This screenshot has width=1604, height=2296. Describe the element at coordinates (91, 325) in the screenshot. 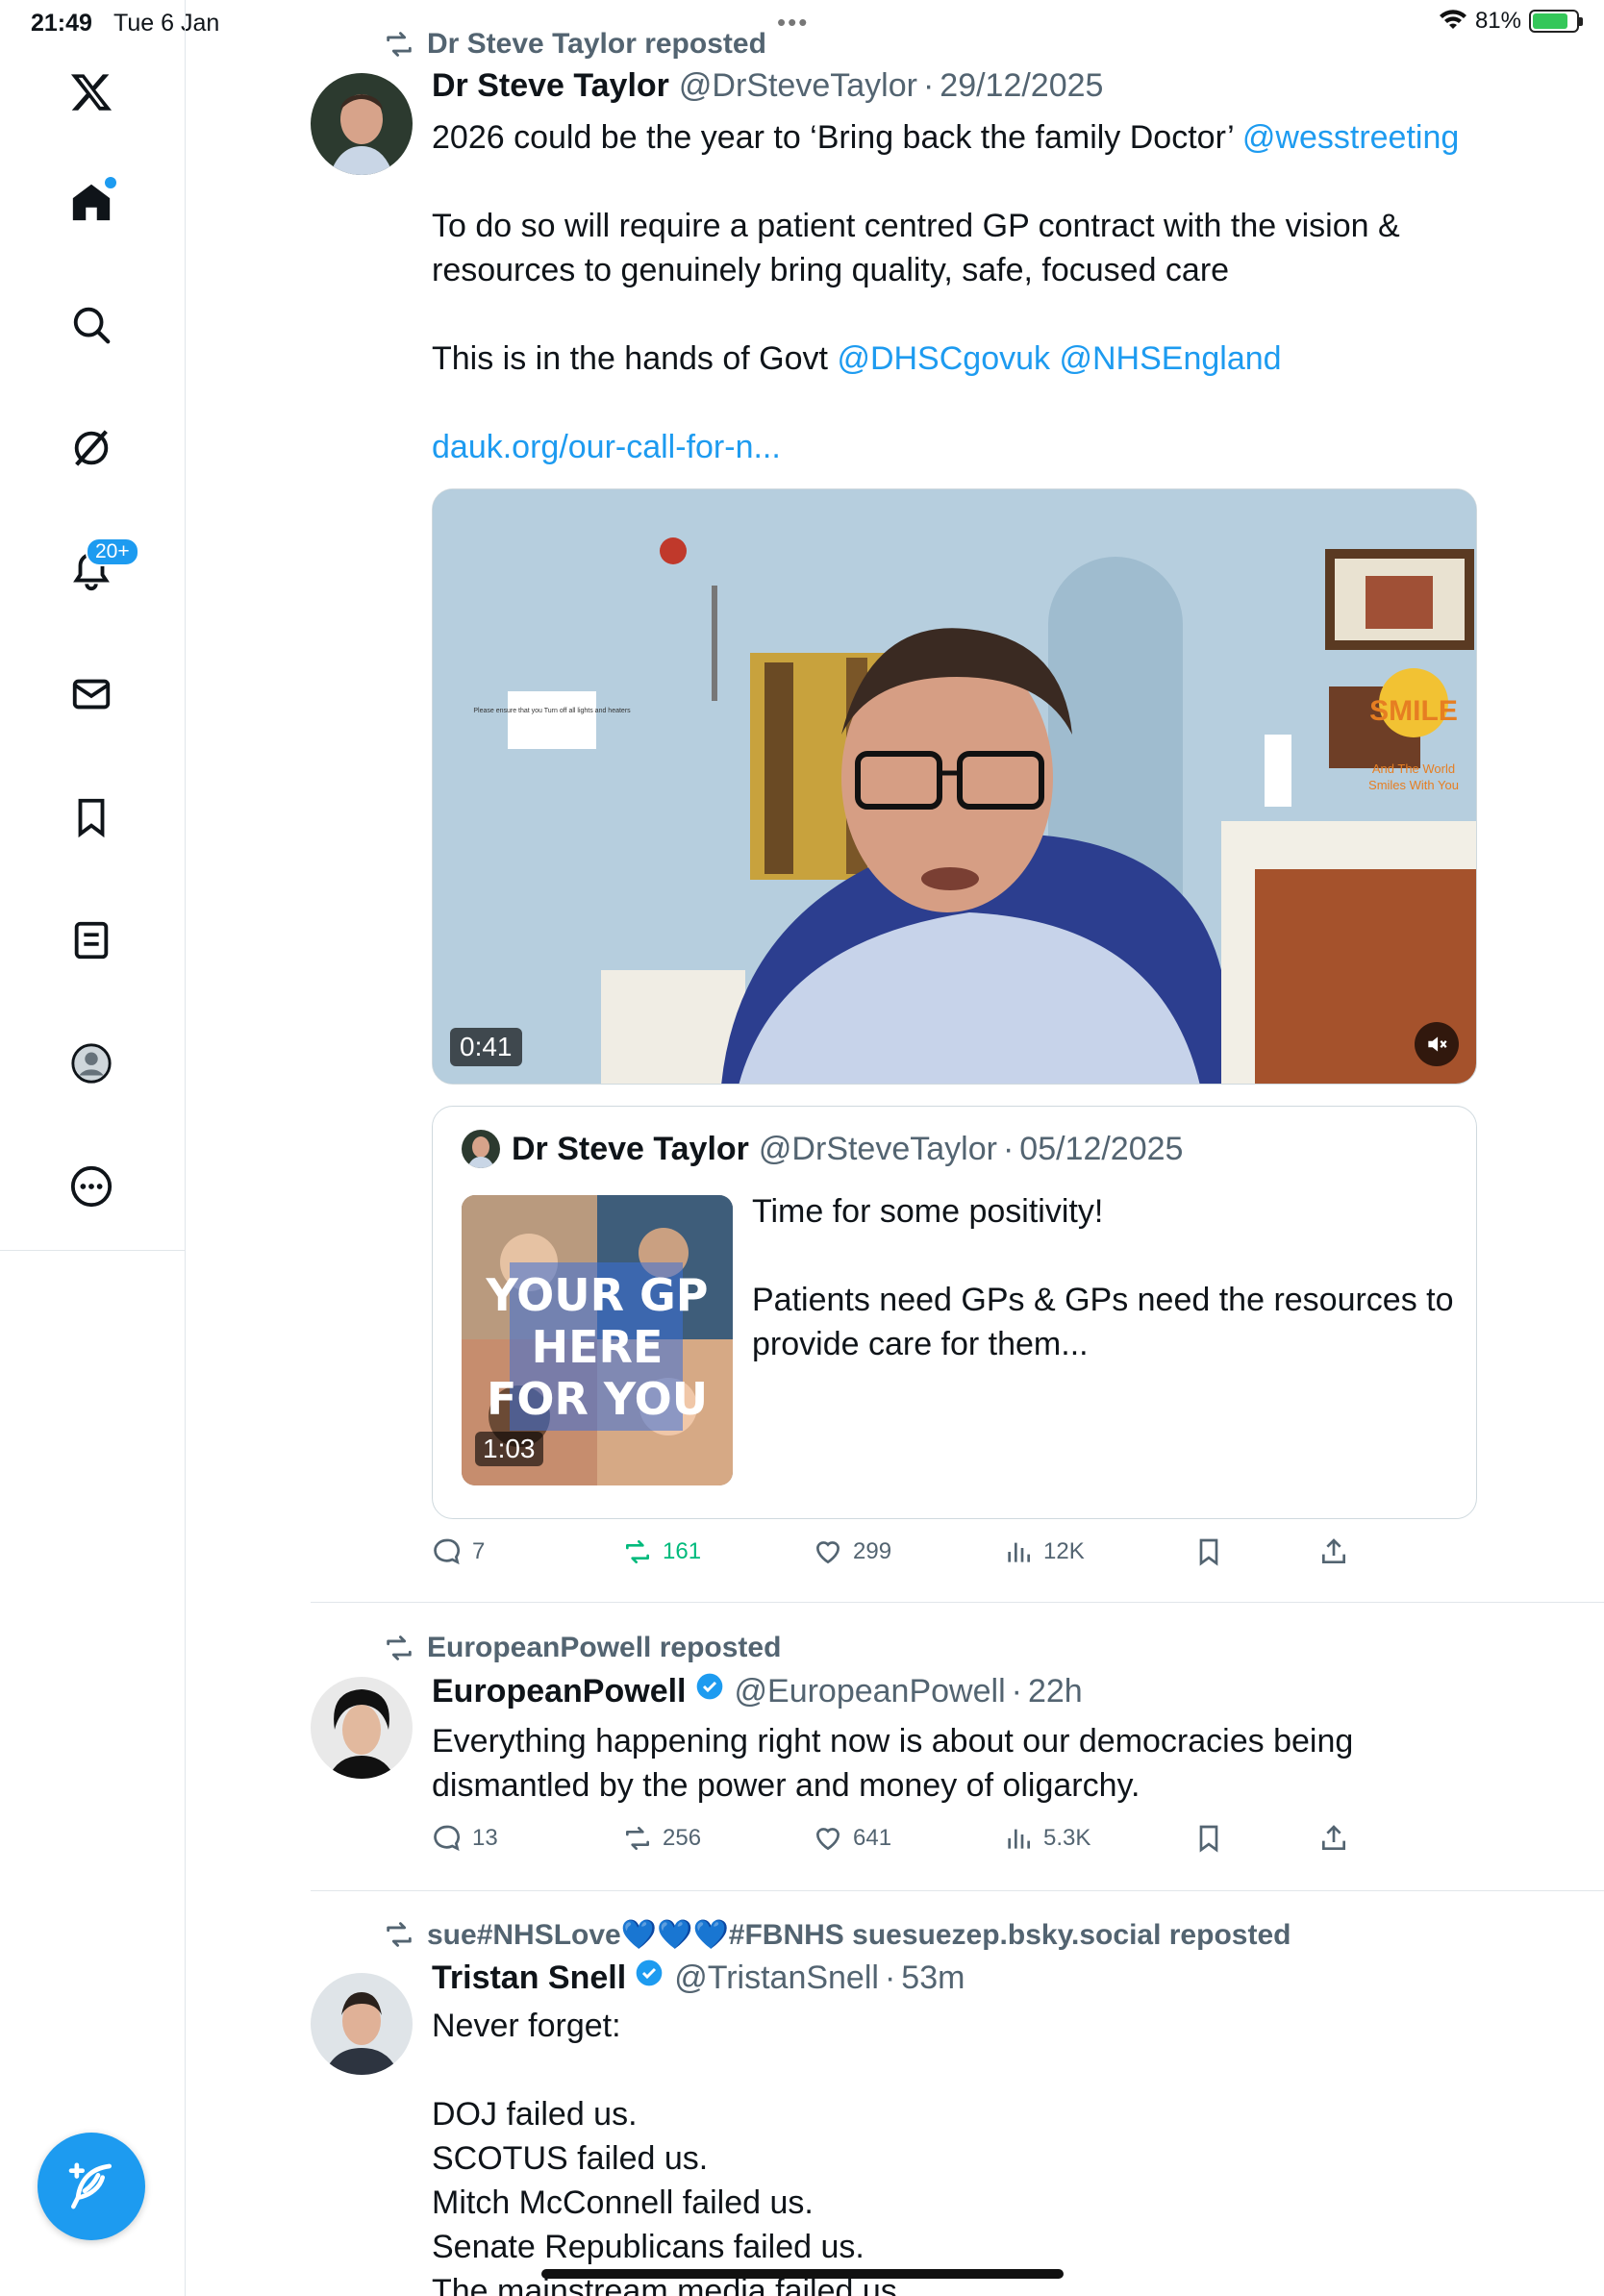

I see `search-icon` at that location.